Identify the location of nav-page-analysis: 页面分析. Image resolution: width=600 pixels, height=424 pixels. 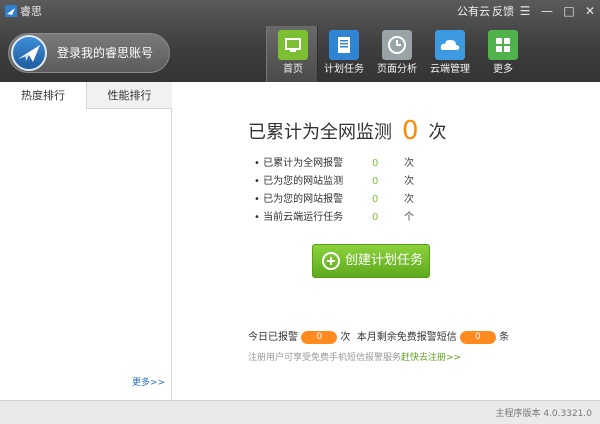
(397, 54).